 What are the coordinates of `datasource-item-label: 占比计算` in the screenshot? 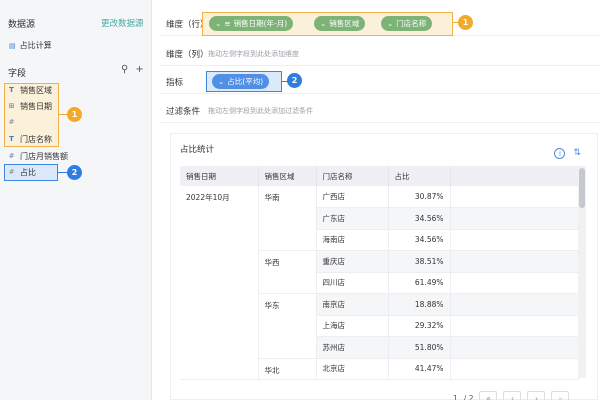 It's located at (35, 45).